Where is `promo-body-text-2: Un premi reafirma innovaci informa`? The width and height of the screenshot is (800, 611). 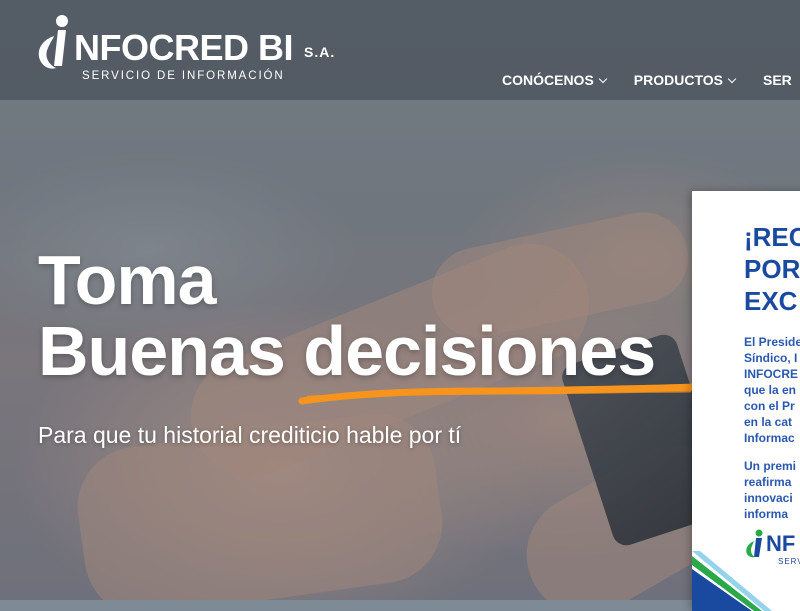 promo-body-text-2: Un premi reafirma innovaci informa is located at coordinates (770, 490).